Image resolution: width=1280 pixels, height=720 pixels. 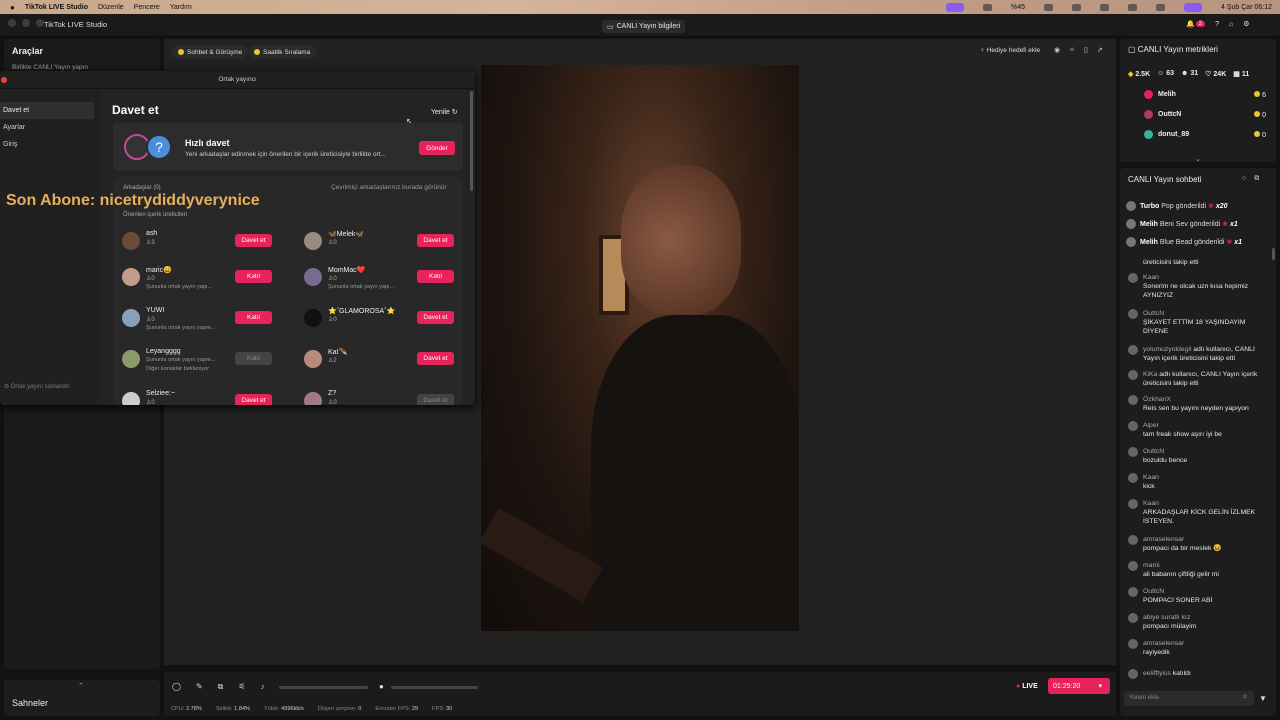 What do you see at coordinates (1273, 254) in the screenshot?
I see `chat-scrollbar` at bounding box center [1273, 254].